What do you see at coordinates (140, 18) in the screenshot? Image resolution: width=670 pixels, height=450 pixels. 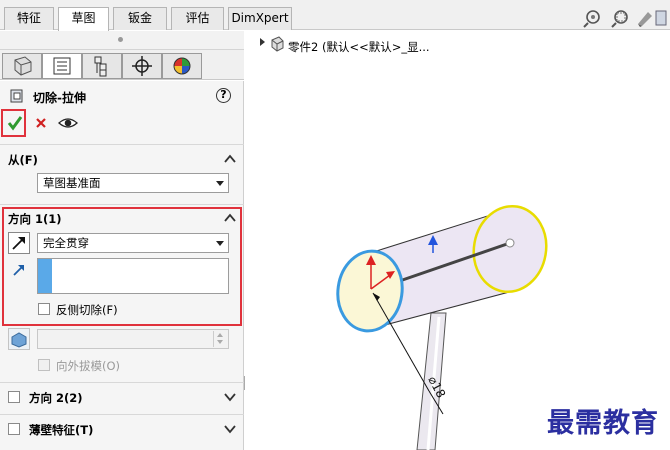 I see `tab-sheet-metal: 钣金` at bounding box center [140, 18].